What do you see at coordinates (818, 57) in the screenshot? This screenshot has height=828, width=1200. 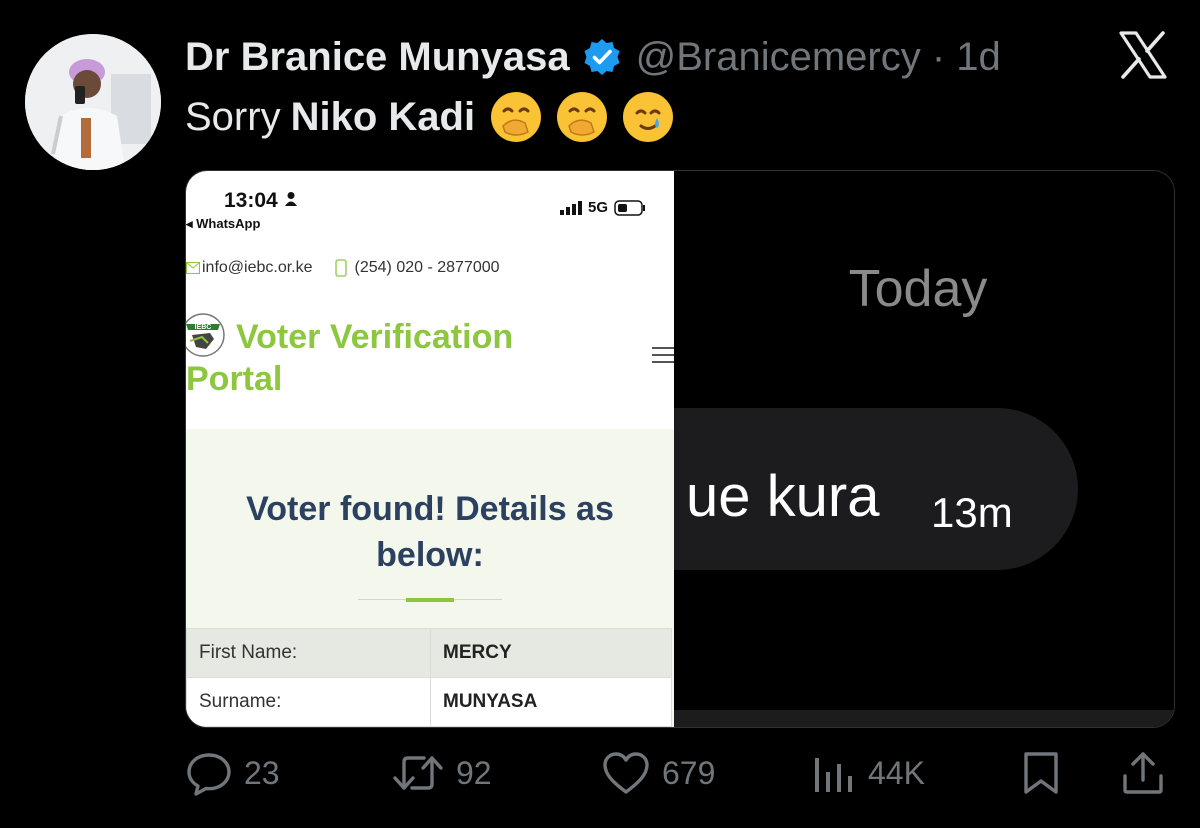 I see `author-handle: @Branicemercy · 1d` at bounding box center [818, 57].